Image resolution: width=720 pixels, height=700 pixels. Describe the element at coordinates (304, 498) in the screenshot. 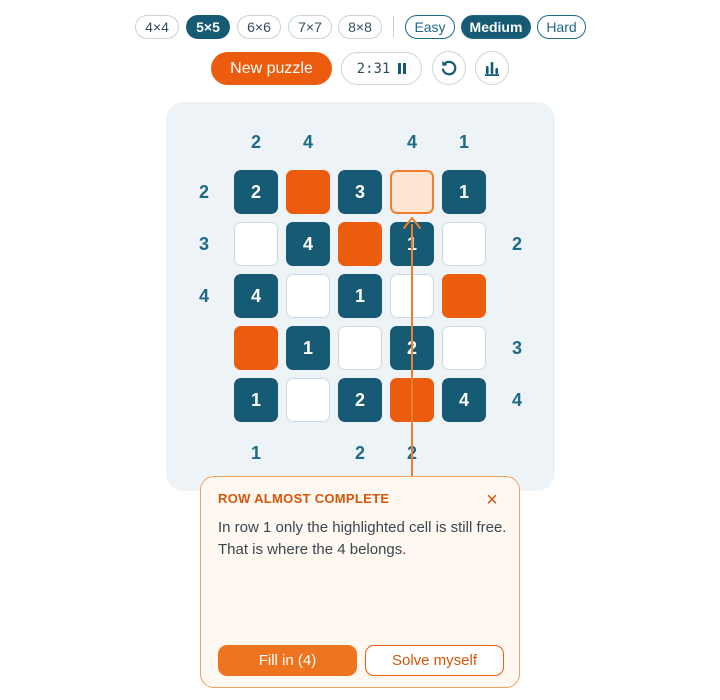

I see `hint-title: ROW ALMOST COMPLETE` at that location.